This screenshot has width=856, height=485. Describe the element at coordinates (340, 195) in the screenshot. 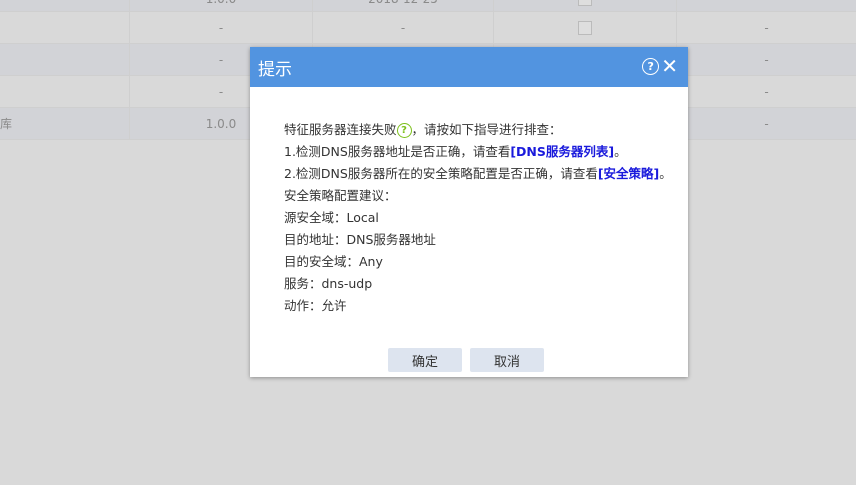

I see `suggestion-line: 安全策略配置建议：` at that location.